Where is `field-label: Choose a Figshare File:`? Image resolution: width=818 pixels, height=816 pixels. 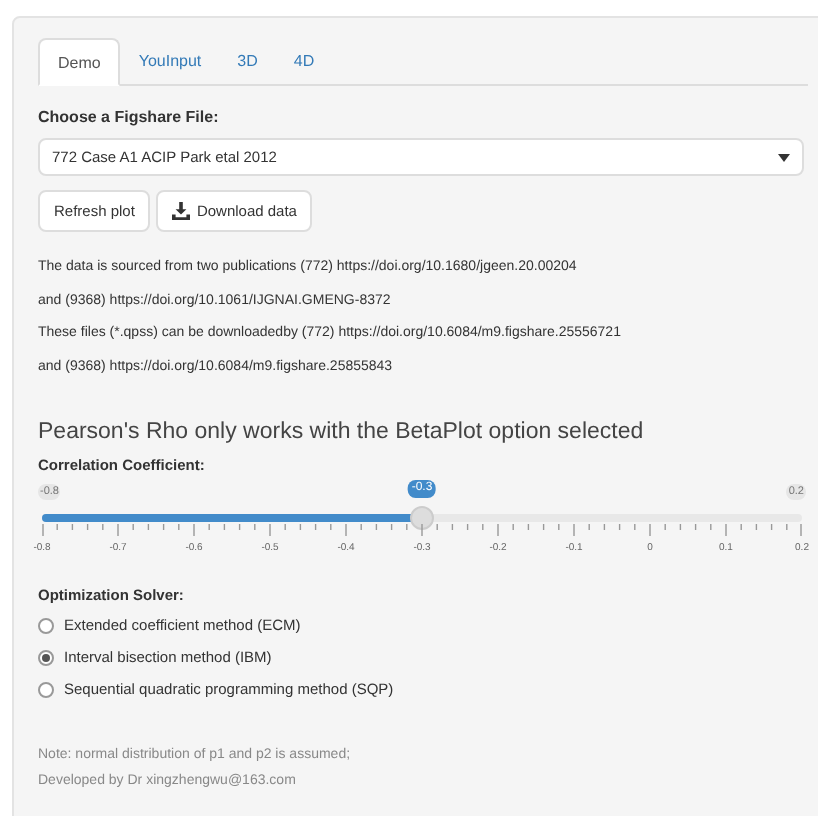
field-label: Choose a Figshare File: is located at coordinates (129, 118).